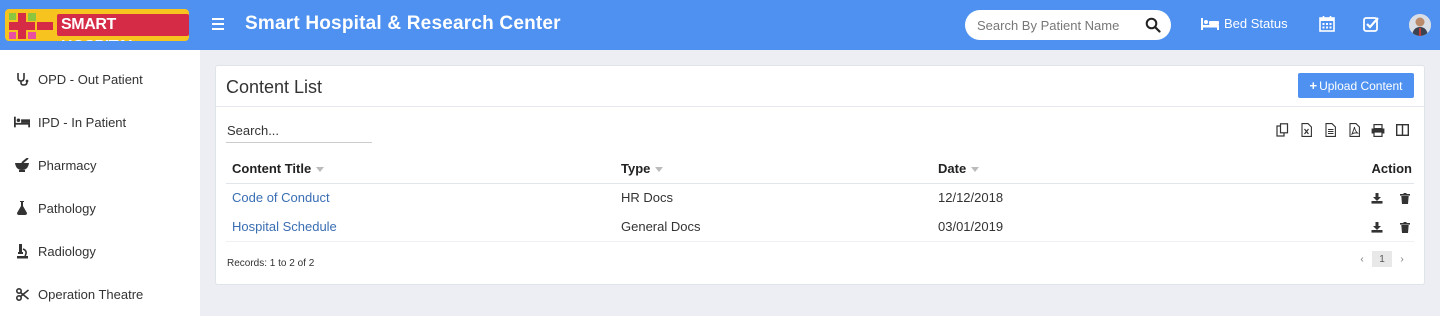  I want to click on sidebar-item-label: Operation Theatre, so click(91, 294).